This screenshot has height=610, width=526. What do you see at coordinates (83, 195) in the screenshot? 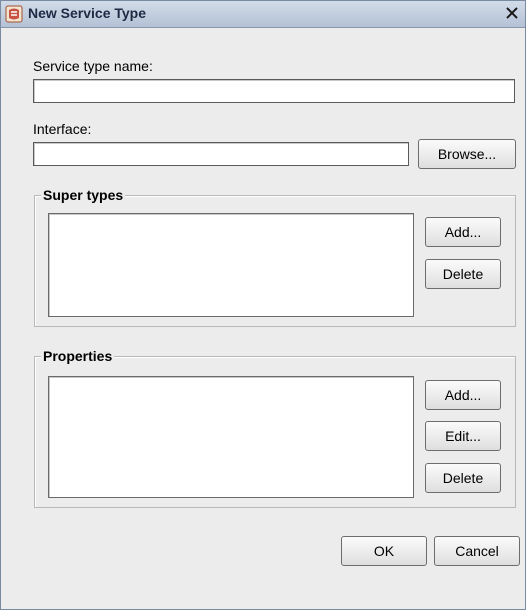
I see `super-types-title: Super types` at bounding box center [83, 195].